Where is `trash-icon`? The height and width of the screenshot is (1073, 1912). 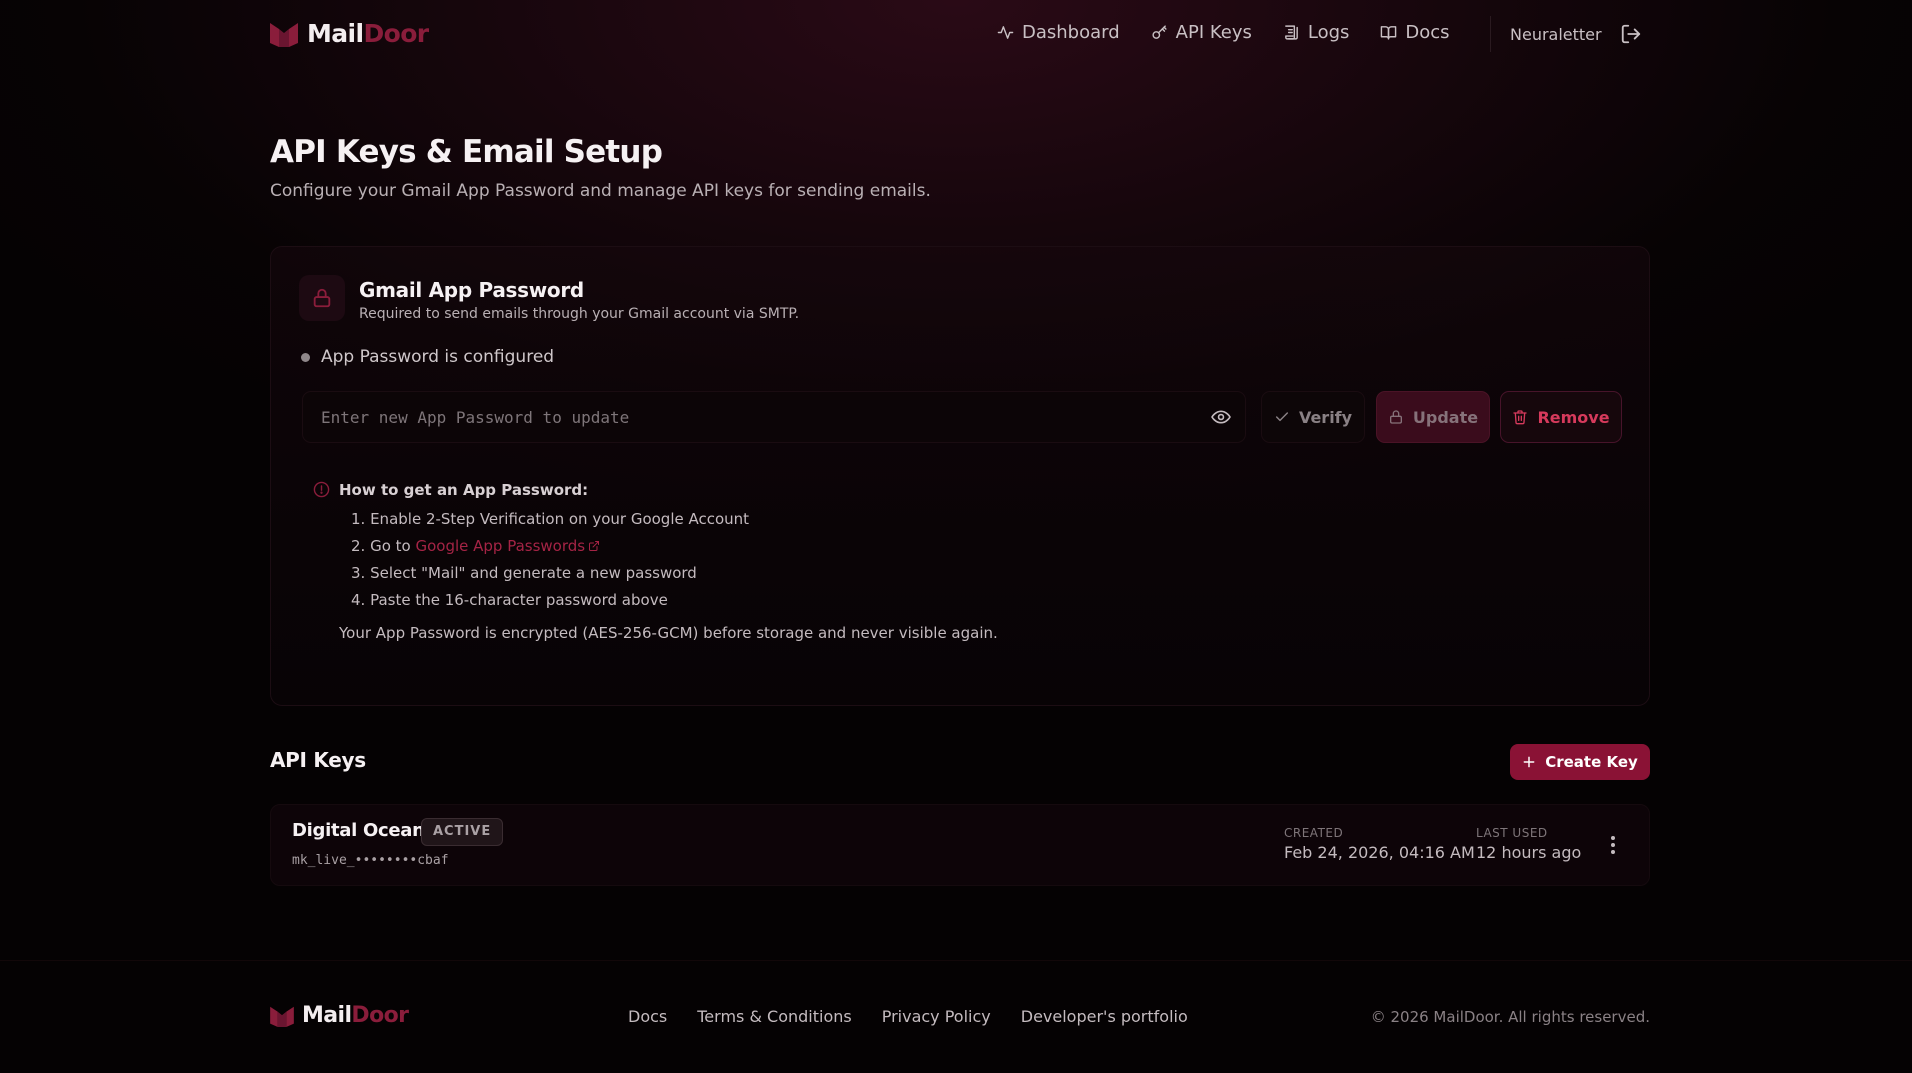 trash-icon is located at coordinates (1520, 417).